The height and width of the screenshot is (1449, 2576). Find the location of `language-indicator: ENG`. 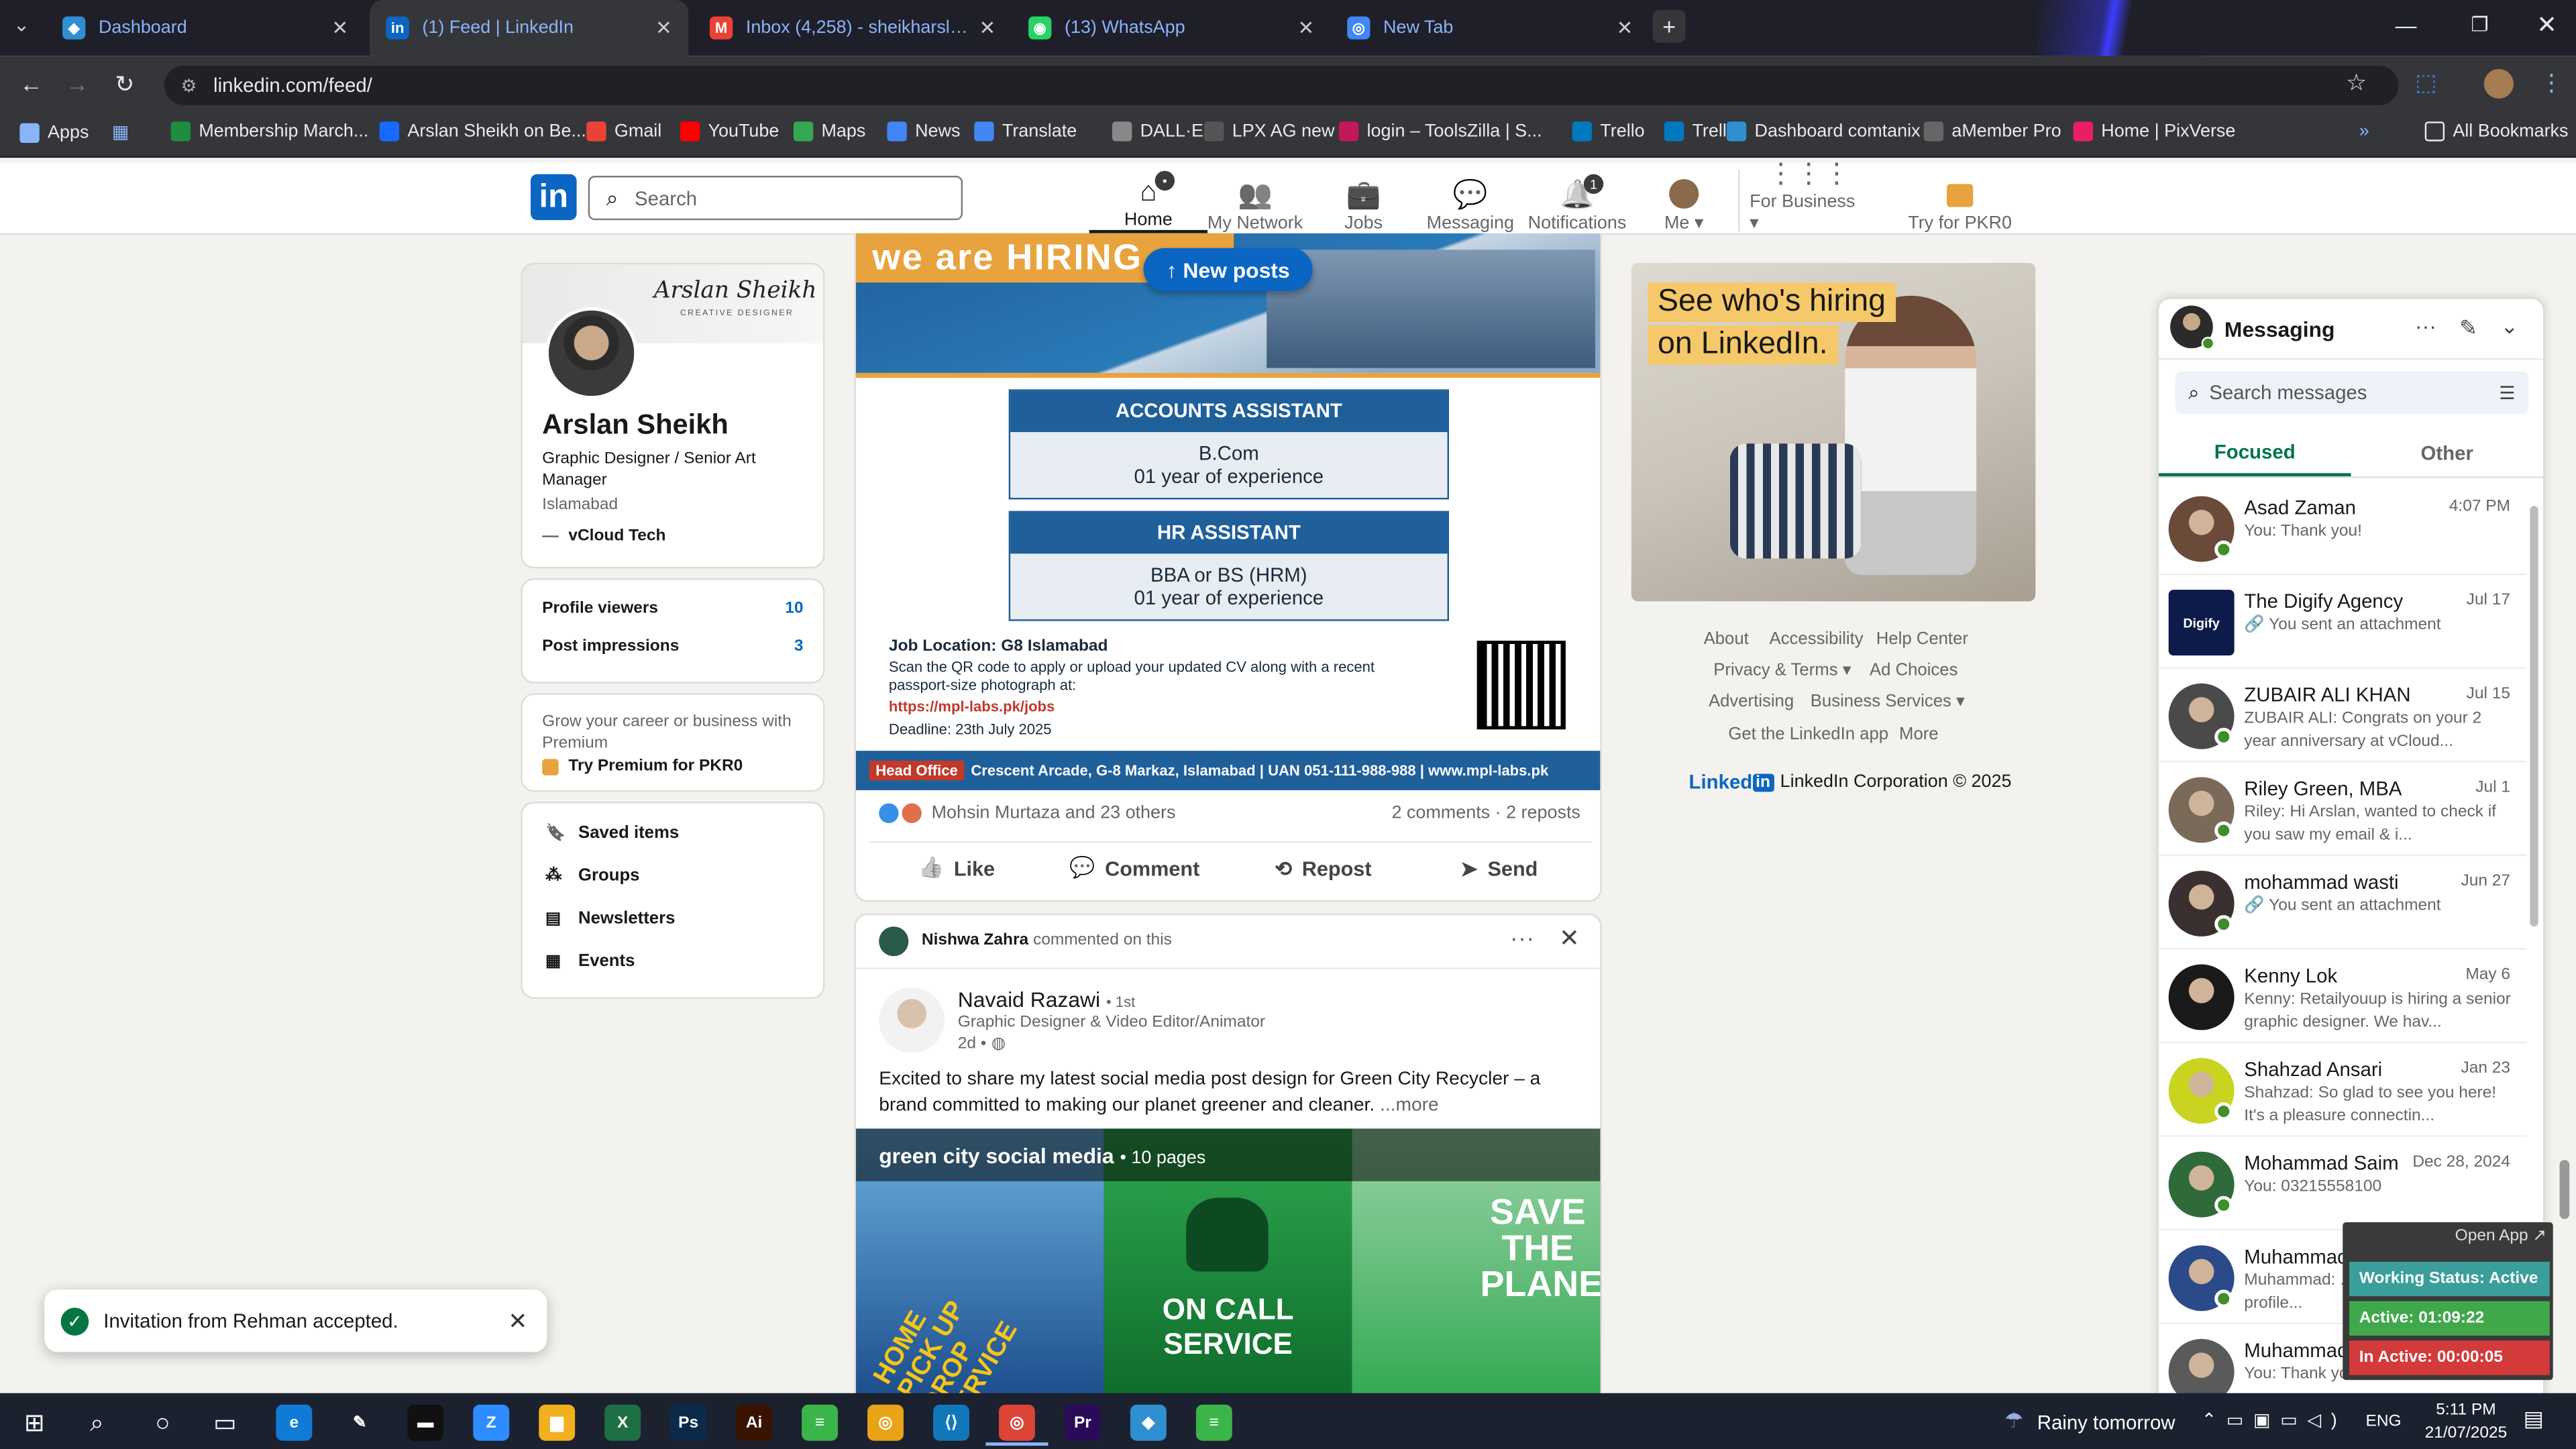

language-indicator: ENG is located at coordinates (2384, 1422).